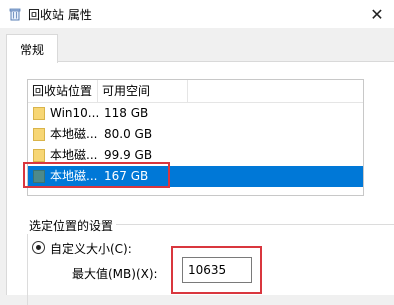  What do you see at coordinates (60, 15) in the screenshot?
I see `window-title: 回收站 属性` at bounding box center [60, 15].